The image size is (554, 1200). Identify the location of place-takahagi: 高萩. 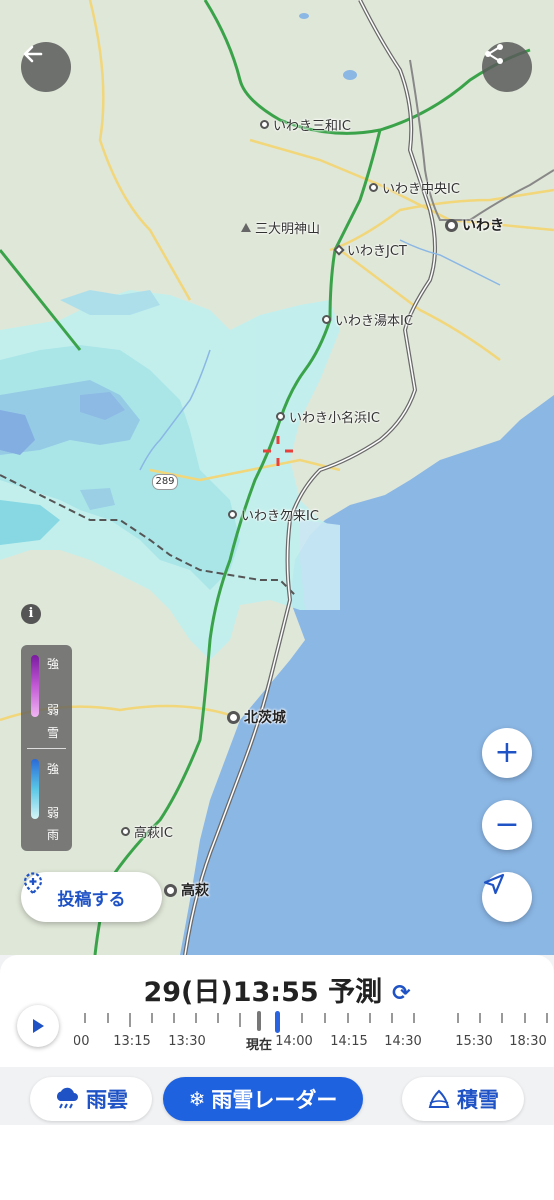
(186, 890).